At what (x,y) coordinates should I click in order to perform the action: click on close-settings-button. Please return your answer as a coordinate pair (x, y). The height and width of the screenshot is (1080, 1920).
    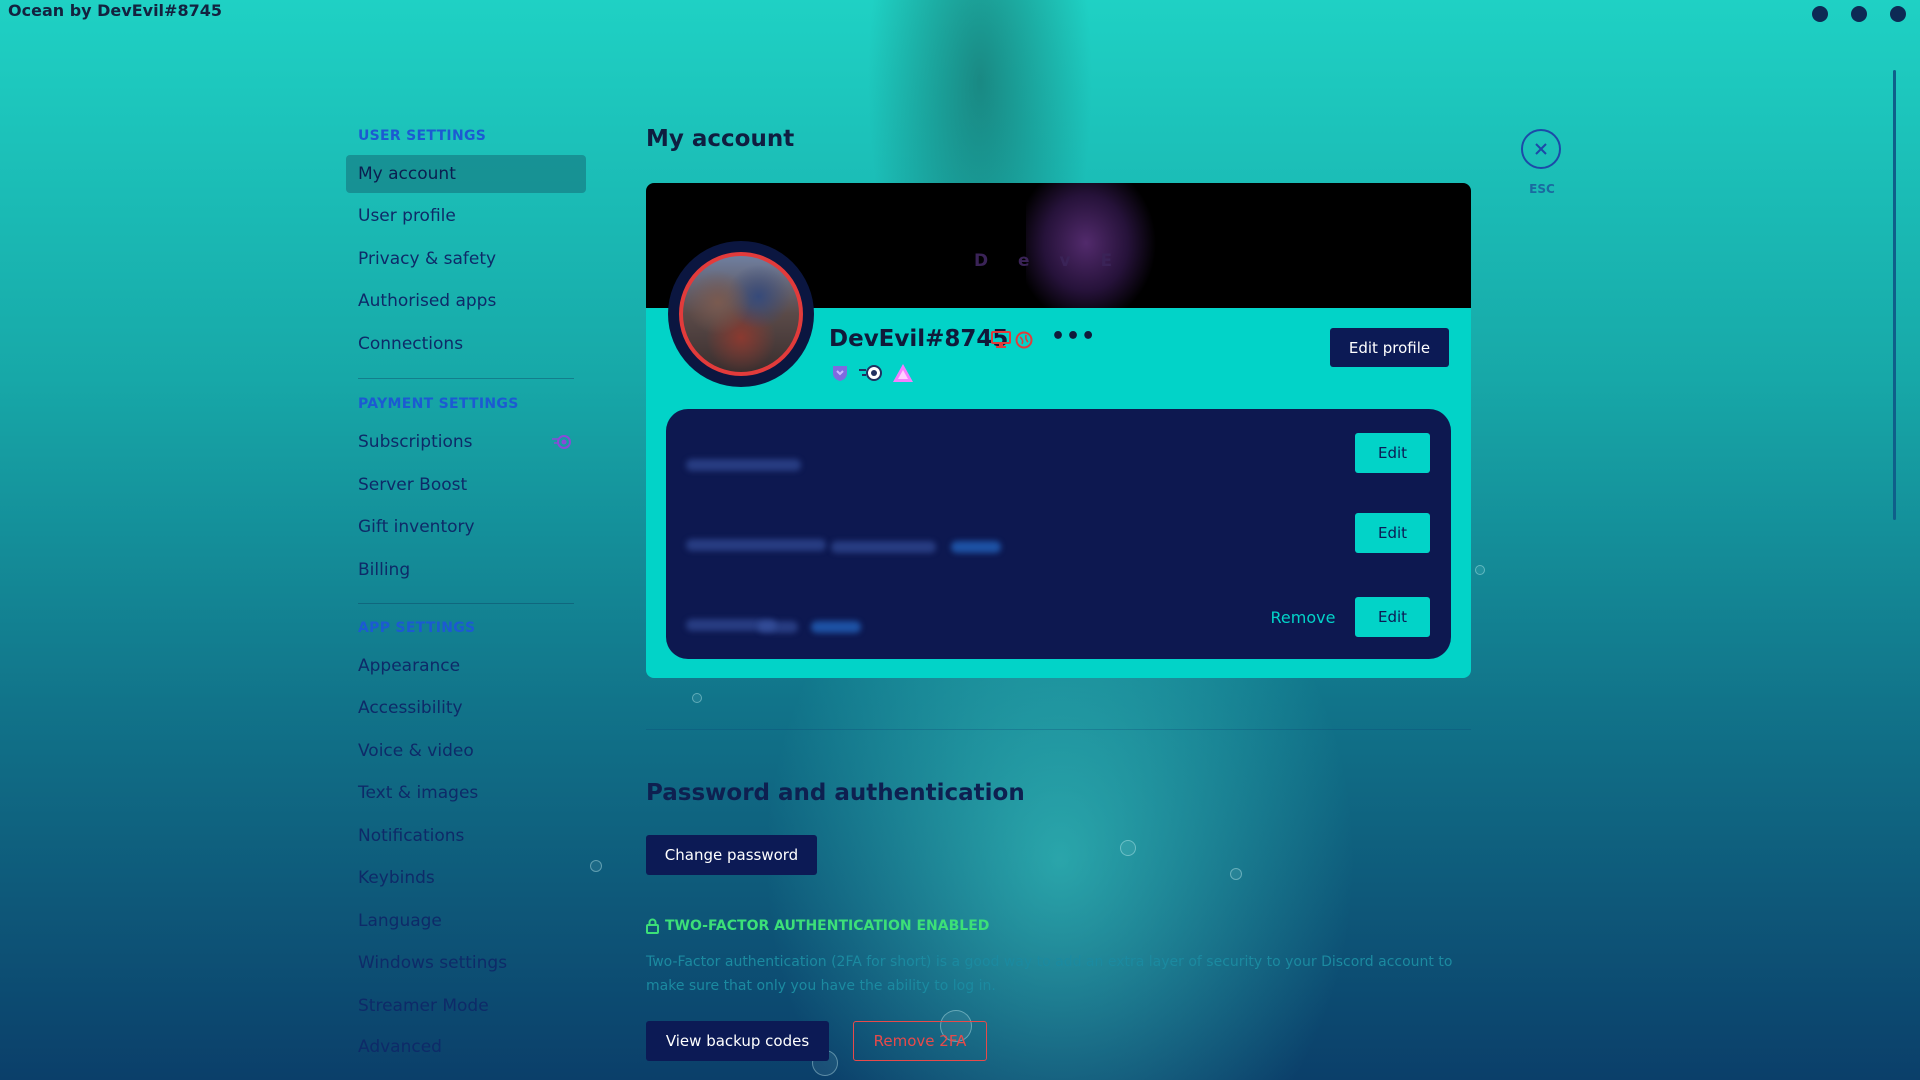
    Looking at the image, I should click on (1541, 149).